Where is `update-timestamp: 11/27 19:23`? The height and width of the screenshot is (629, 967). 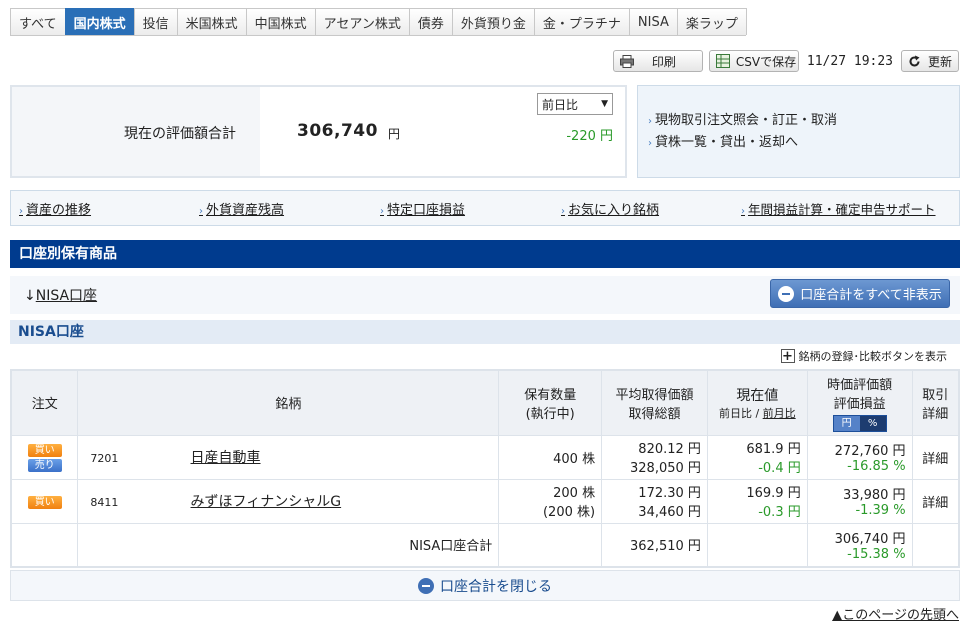 update-timestamp: 11/27 19:23 is located at coordinates (849, 61).